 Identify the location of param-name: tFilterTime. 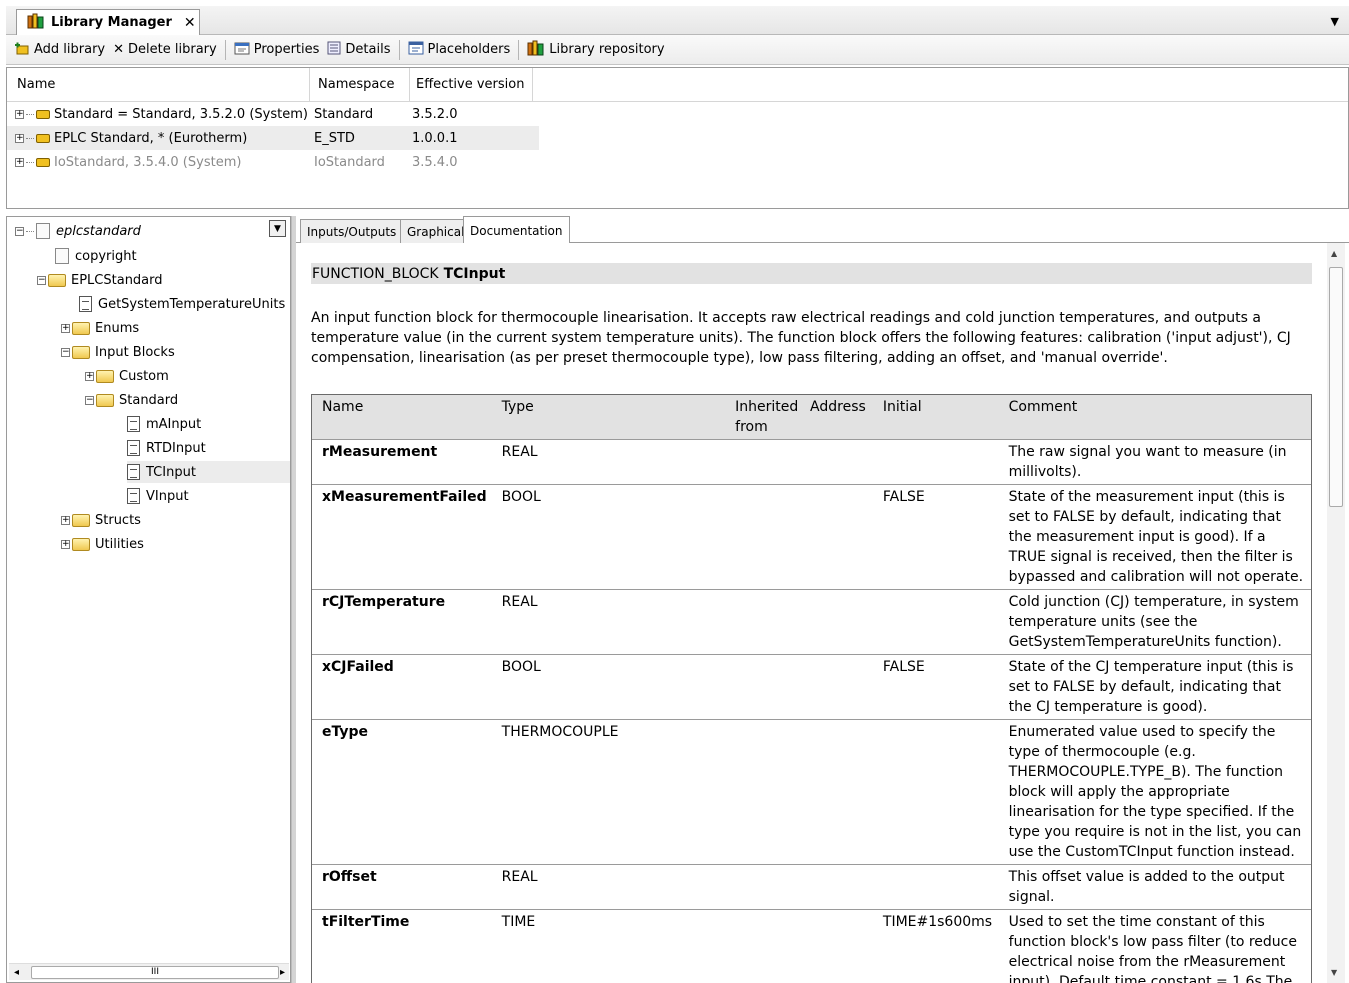
(366, 922).